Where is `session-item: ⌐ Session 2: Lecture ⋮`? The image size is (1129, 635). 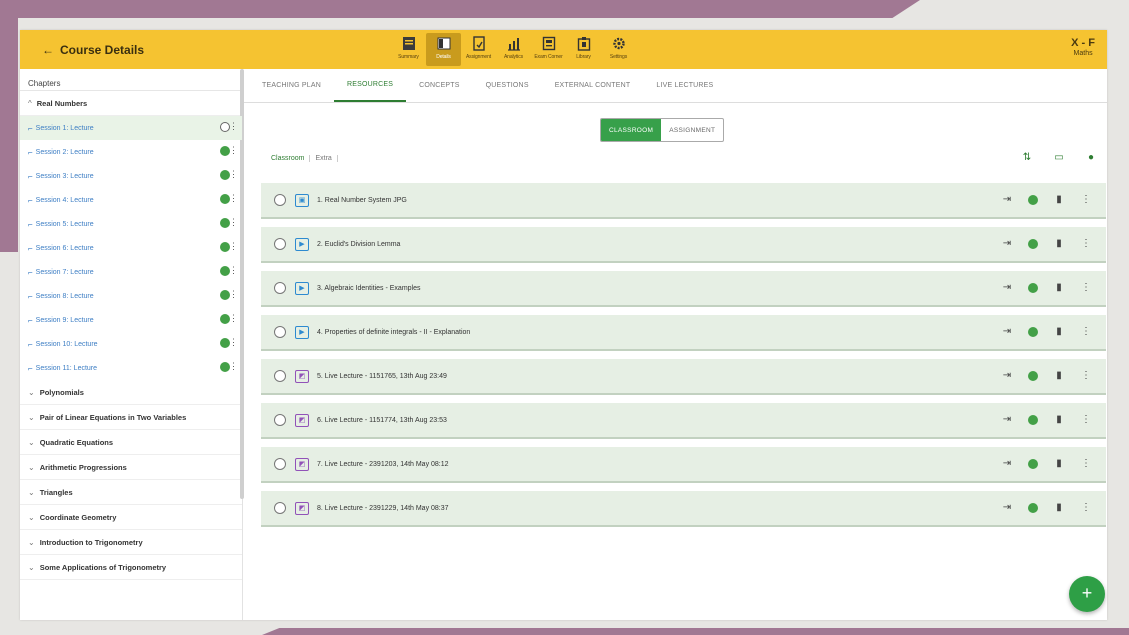 session-item: ⌐ Session 2: Lecture ⋮ is located at coordinates (131, 152).